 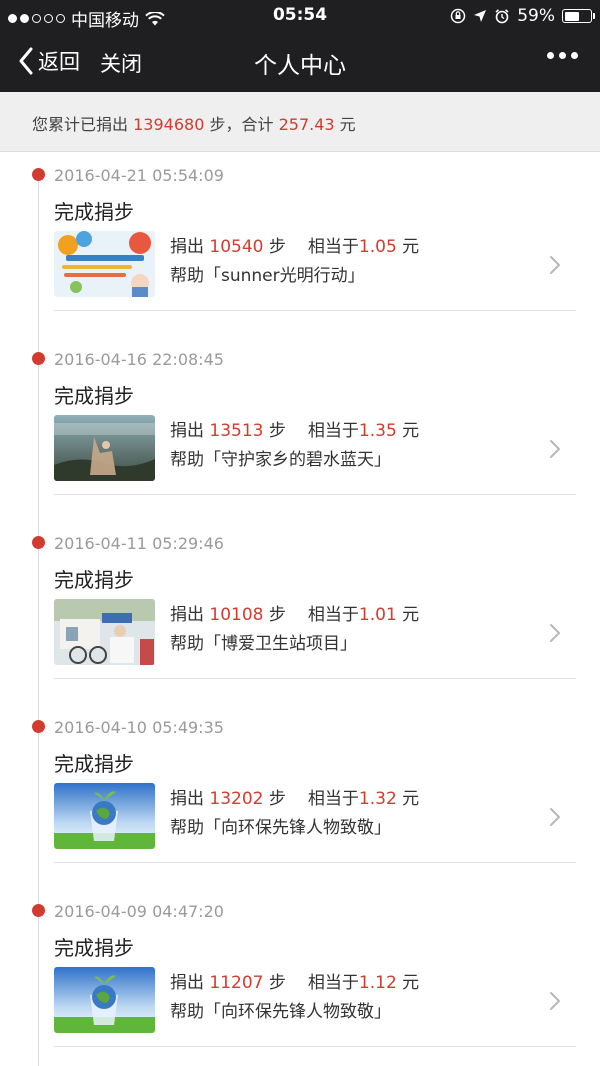 What do you see at coordinates (294, 244) in the screenshot?
I see `entry-donation-line: 捐出 10540 步 相当于1.05 元` at bounding box center [294, 244].